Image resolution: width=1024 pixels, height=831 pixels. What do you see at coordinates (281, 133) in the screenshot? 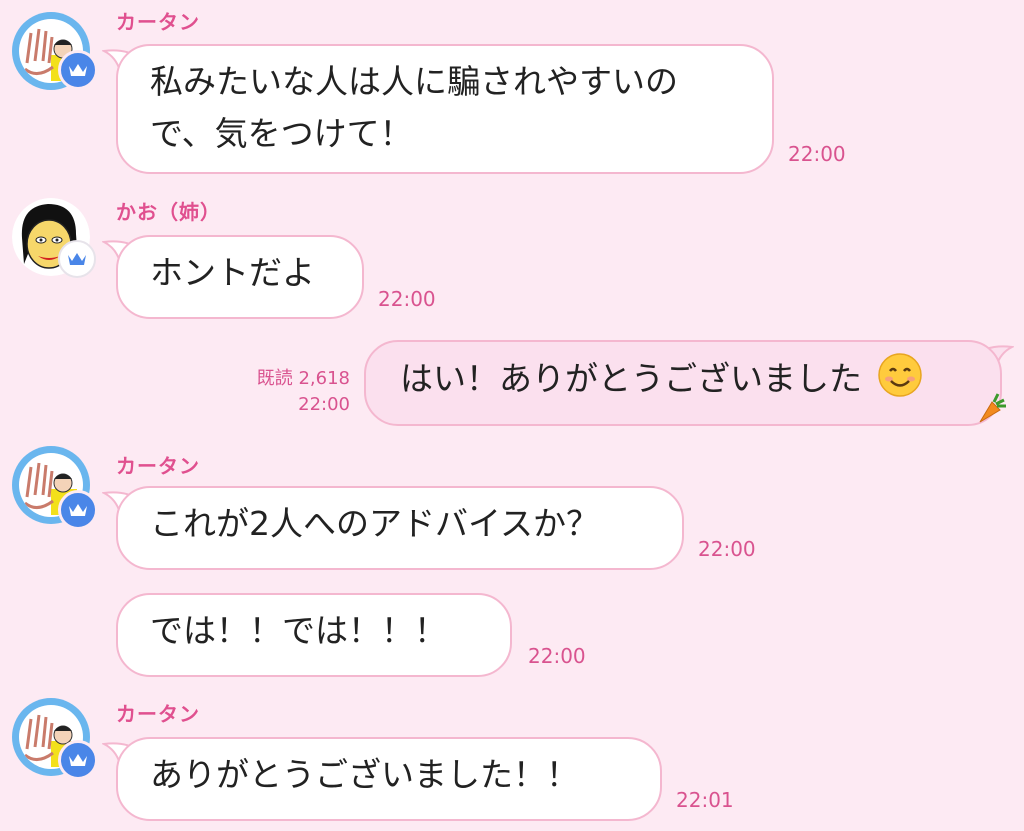
I see `message-line: で、気をつけて！` at bounding box center [281, 133].